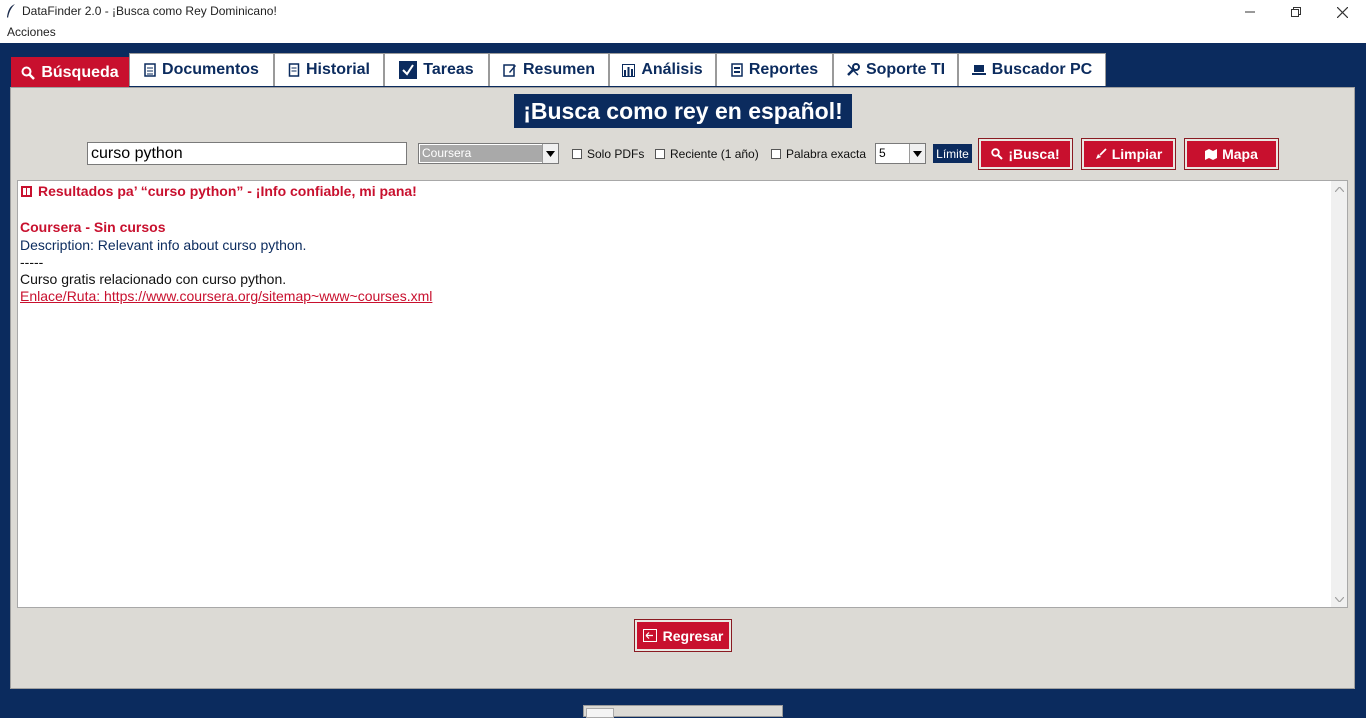  I want to click on banner-title: ¡Busca como rey en español!, so click(683, 111).